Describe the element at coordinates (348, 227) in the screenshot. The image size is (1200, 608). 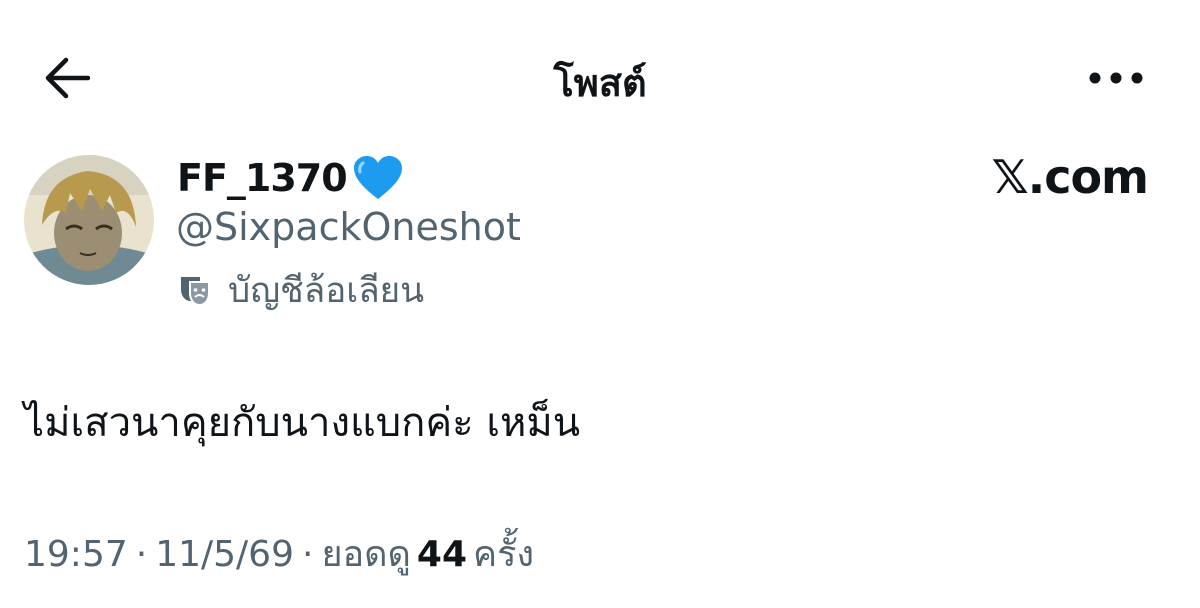
I see `author-handle: @SixpackOneshot` at that location.